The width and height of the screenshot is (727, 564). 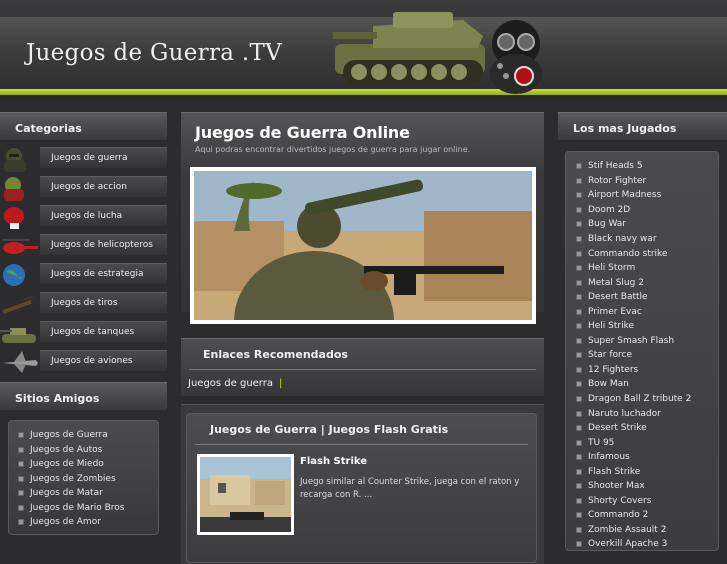 I want to click on friend-site-label: Juegos de Autos, so click(x=66, y=450).